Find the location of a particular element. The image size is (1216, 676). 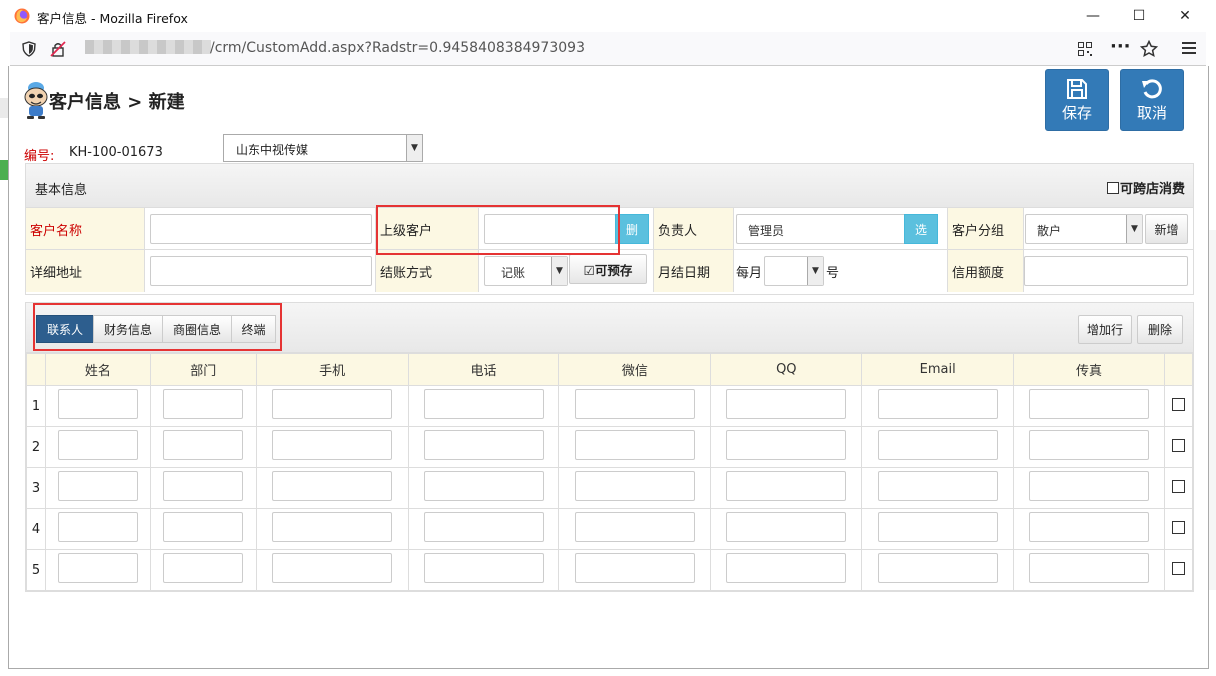

add-row-button: 增加行 is located at coordinates (1105, 329).